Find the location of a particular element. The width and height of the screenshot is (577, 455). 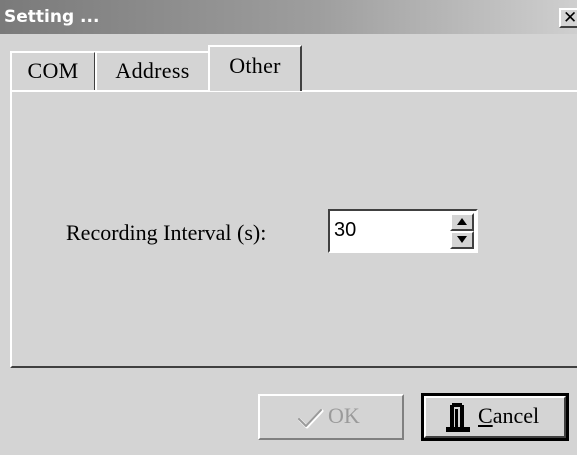

tab-other: Other is located at coordinates (255, 68).